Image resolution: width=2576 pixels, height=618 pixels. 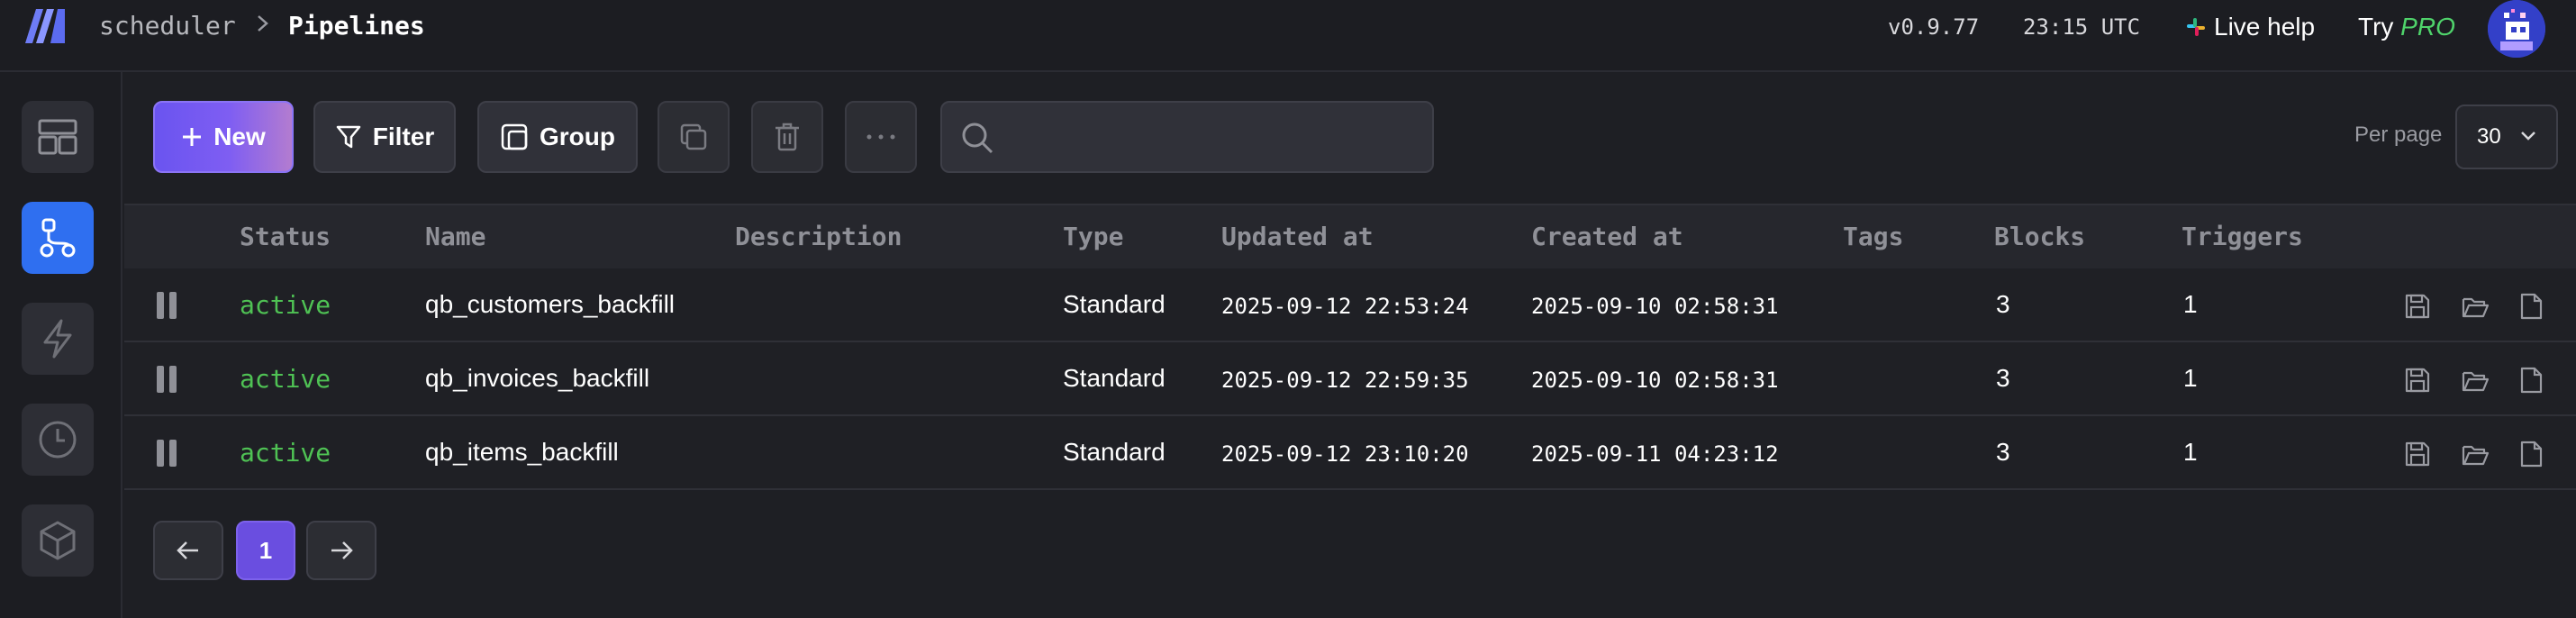 I want to click on search-box, so click(x=1187, y=137).